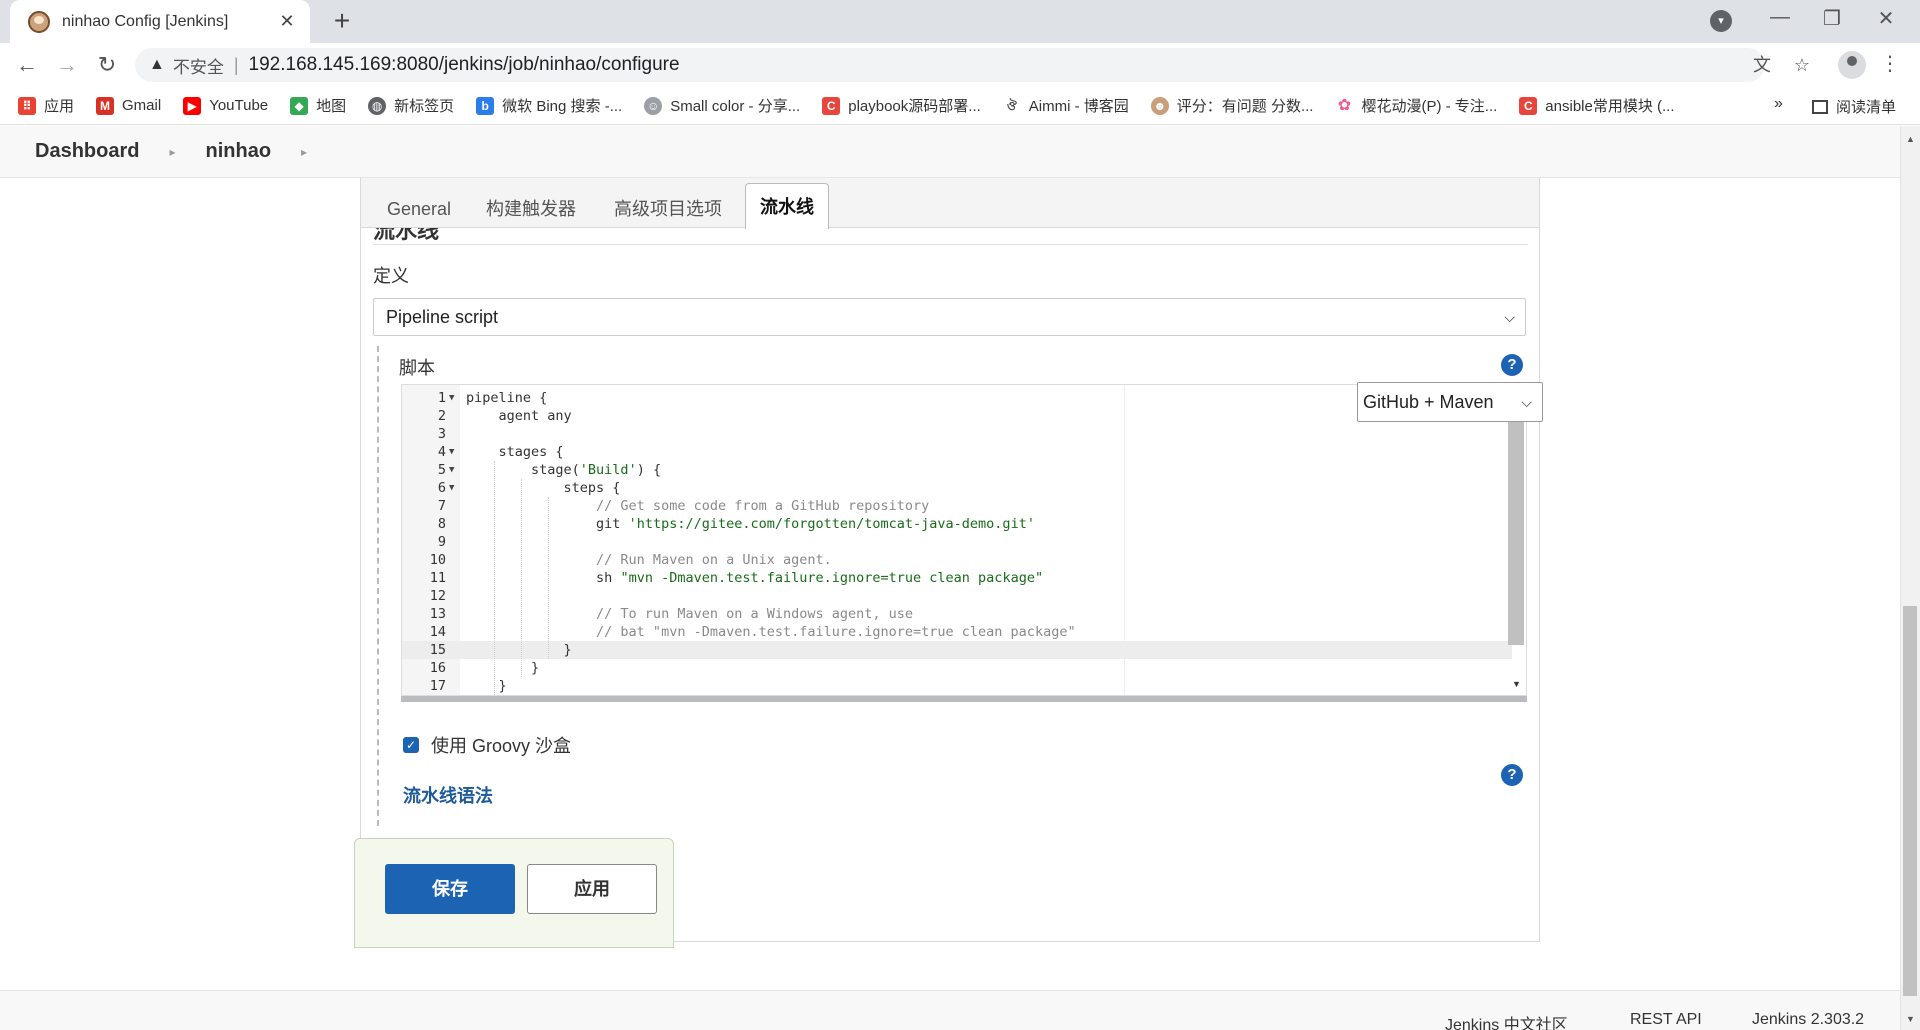 The height and width of the screenshot is (1030, 1920). I want to click on reading-list-icon, so click(1820, 106).